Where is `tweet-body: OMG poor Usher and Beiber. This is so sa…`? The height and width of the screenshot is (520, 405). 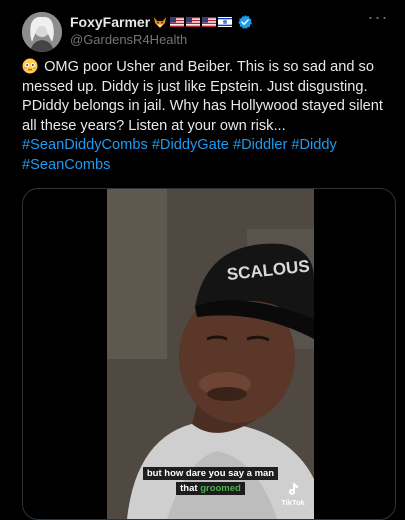
tweet-body: OMG poor Usher and Beiber. This is so sa… is located at coordinates (202, 96).